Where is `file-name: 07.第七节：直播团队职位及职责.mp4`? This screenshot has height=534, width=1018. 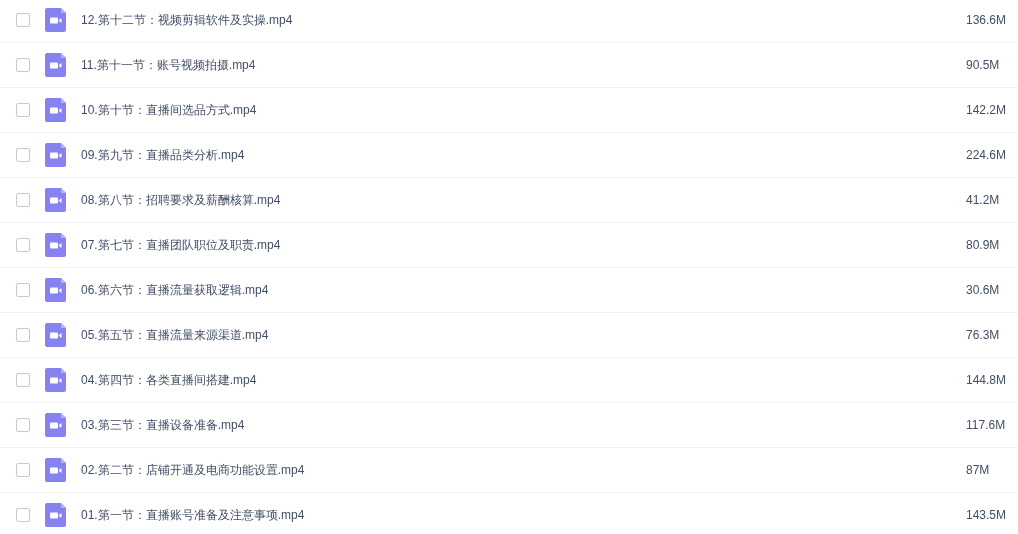 file-name: 07.第七节：直播团队职位及职责.mp4 is located at coordinates (523, 245).